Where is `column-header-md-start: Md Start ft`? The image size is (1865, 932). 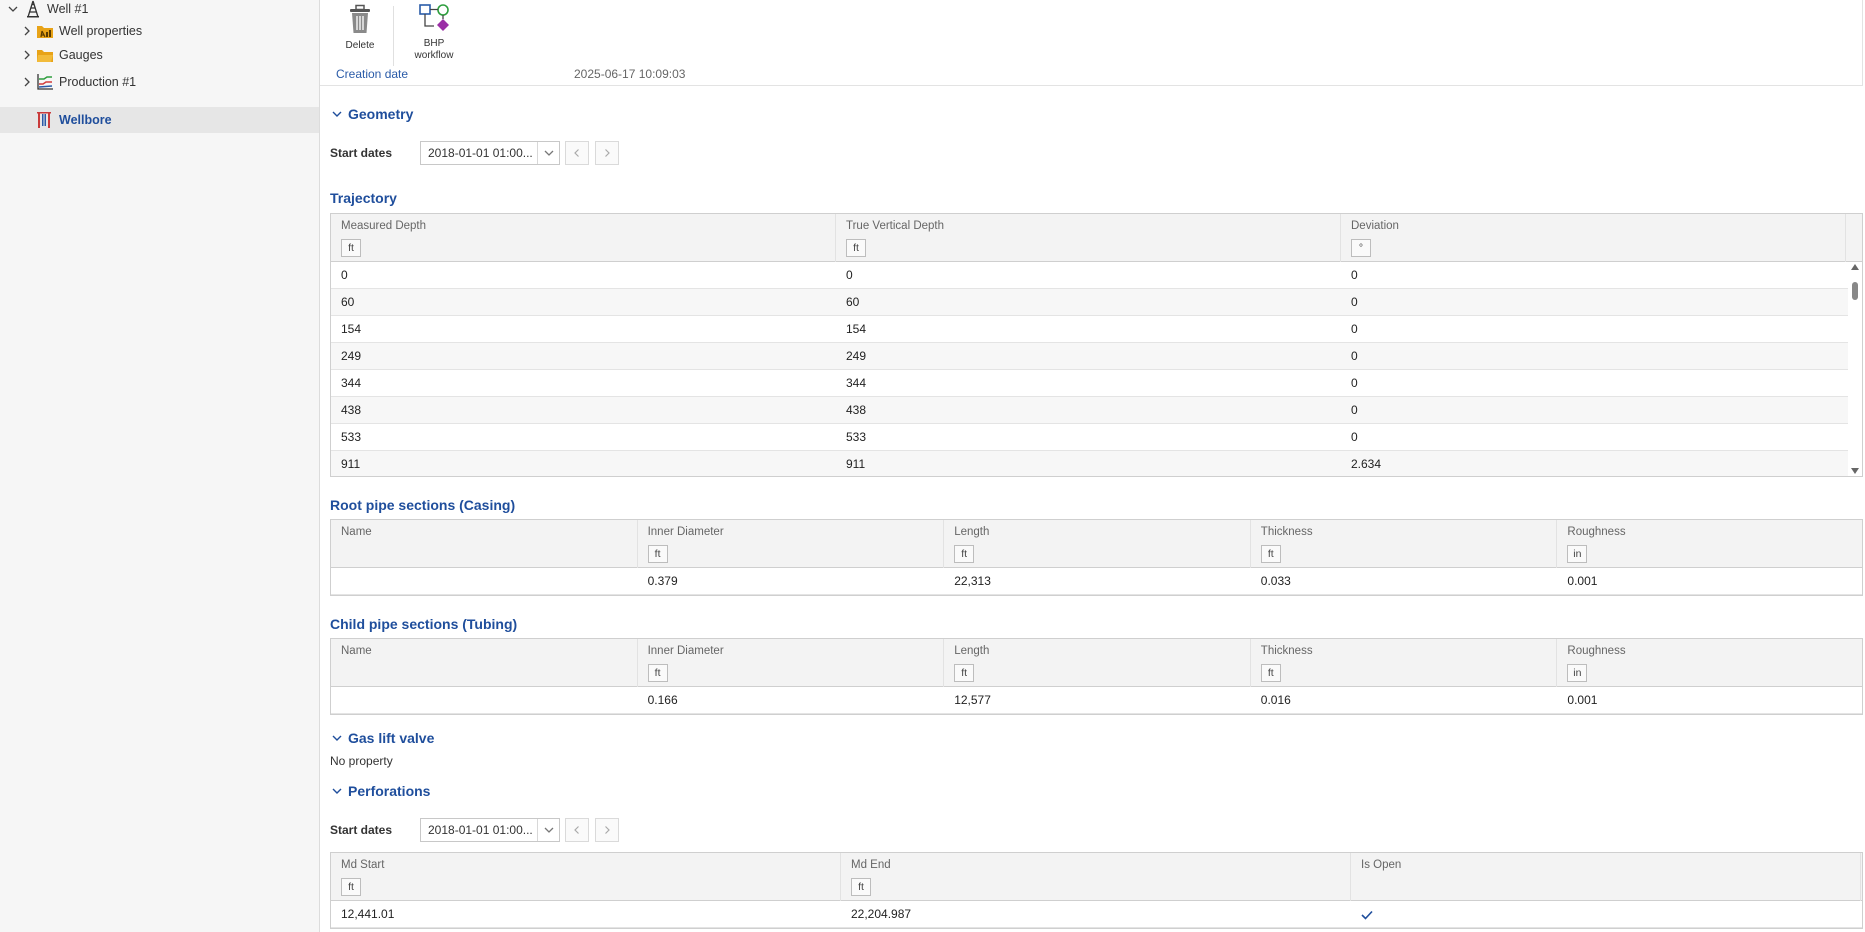 column-header-md-start: Md Start ft is located at coordinates (586, 877).